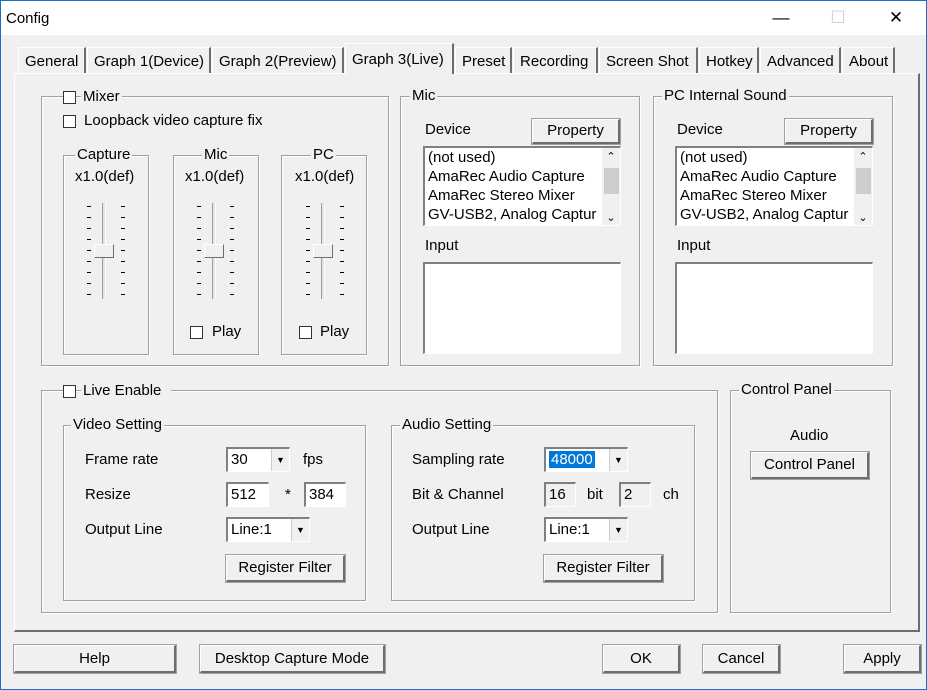  Describe the element at coordinates (522, 308) in the screenshot. I see `mic-input-list` at that location.